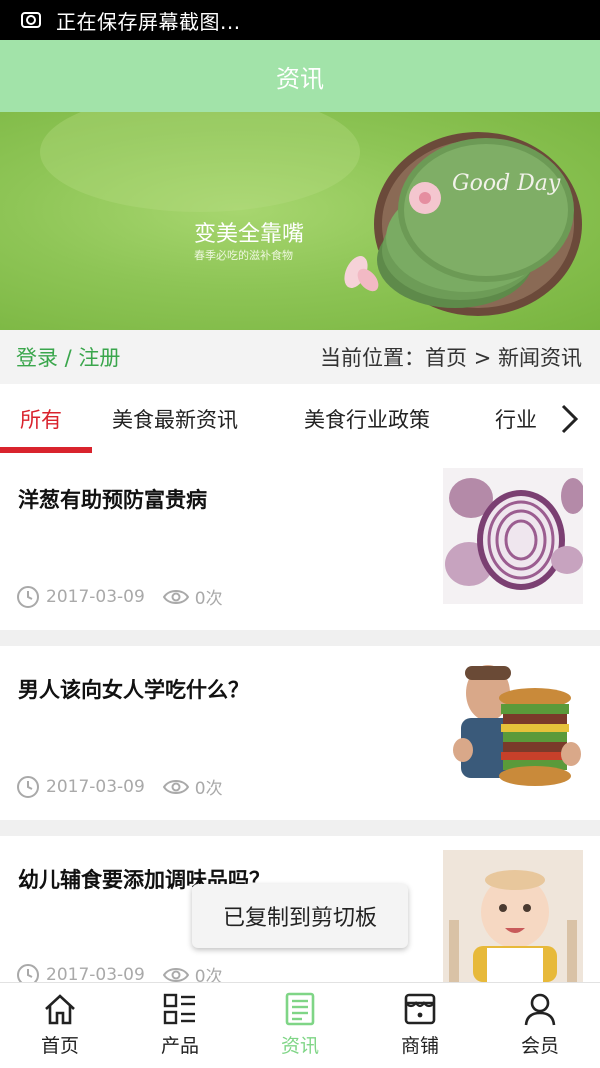 The height and width of the screenshot is (1068, 600). Describe the element at coordinates (60, 1009) in the screenshot. I see `home-icon` at that location.